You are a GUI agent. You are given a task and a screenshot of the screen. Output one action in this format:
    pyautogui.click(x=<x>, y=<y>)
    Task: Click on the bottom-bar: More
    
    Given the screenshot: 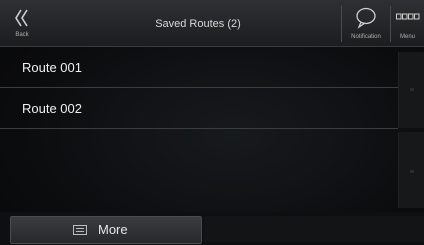 What is the action you would take?
    pyautogui.click(x=212, y=228)
    